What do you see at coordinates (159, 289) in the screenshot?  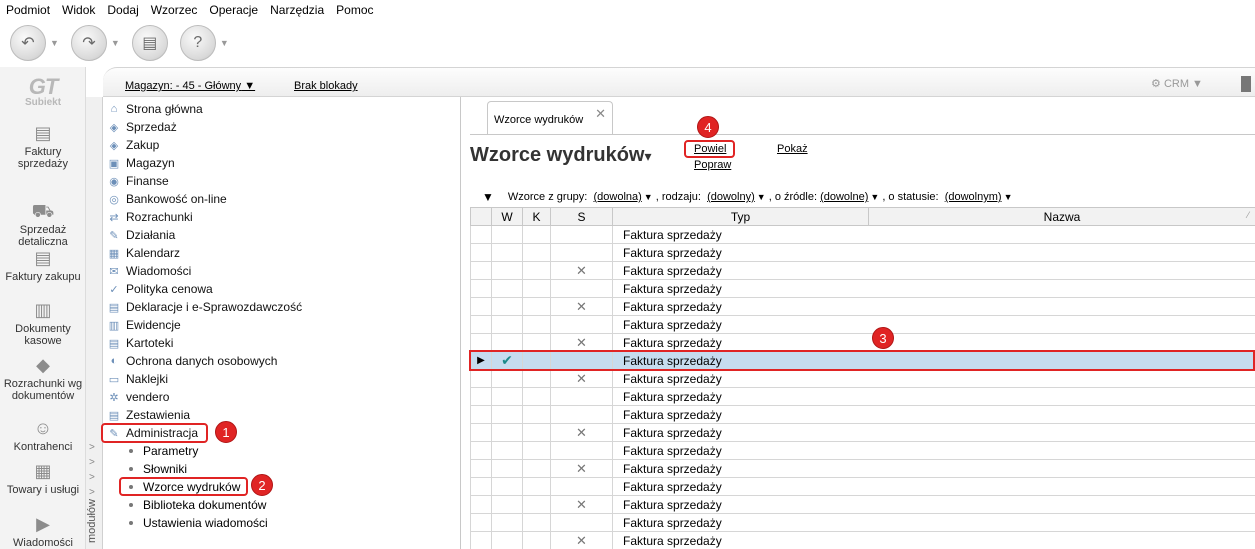 I see `tree-item: ✓ Polityka cenowa` at bounding box center [159, 289].